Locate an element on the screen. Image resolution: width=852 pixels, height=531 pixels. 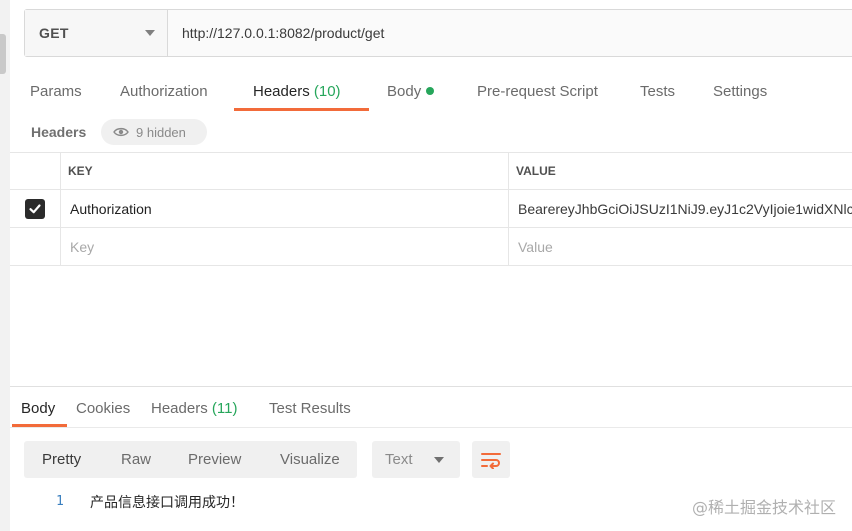
response-tabs-divider is located at coordinates (431, 427).